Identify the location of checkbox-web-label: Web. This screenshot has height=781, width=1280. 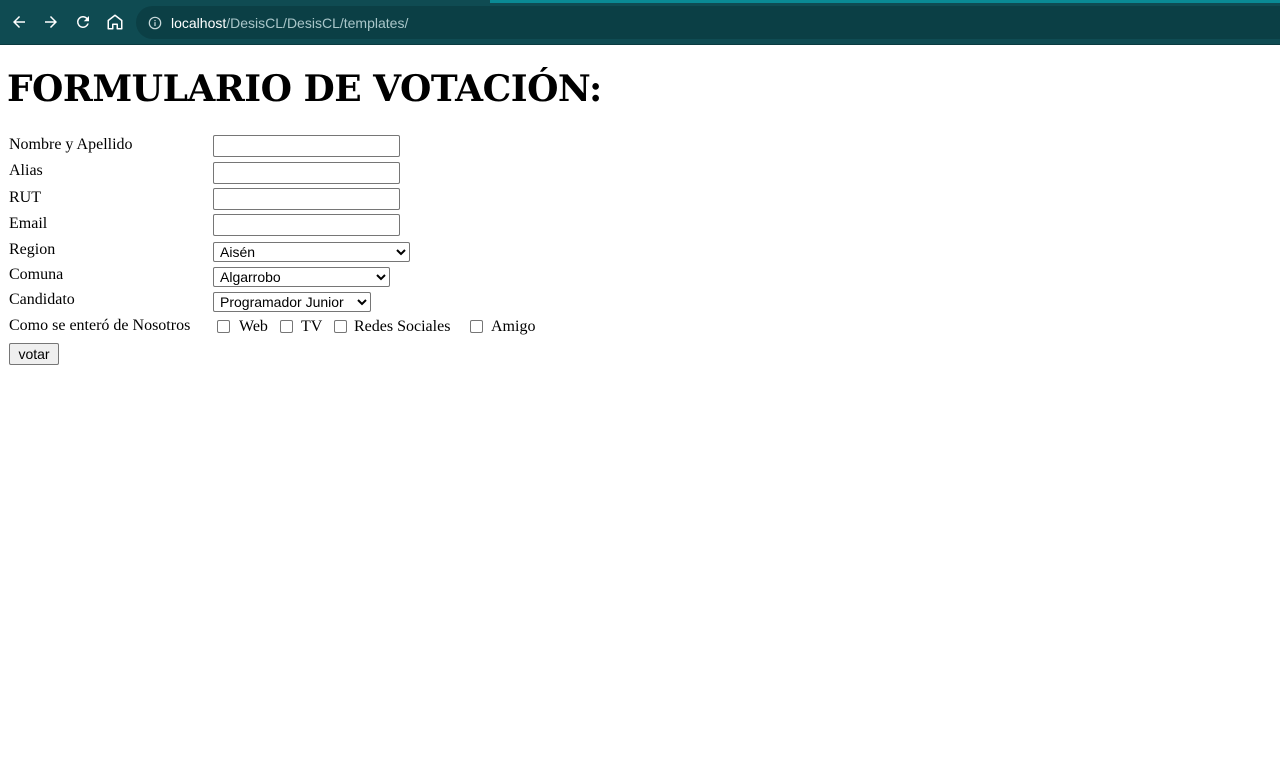
(253, 326).